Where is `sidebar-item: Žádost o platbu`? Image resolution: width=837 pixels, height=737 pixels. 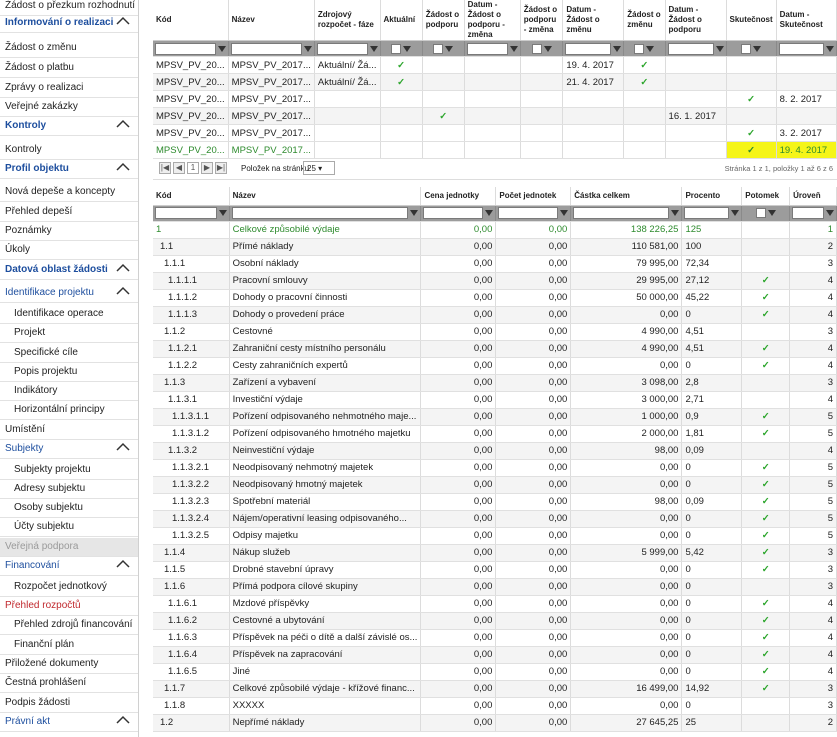 sidebar-item: Žádost o platbu is located at coordinates (69, 68).